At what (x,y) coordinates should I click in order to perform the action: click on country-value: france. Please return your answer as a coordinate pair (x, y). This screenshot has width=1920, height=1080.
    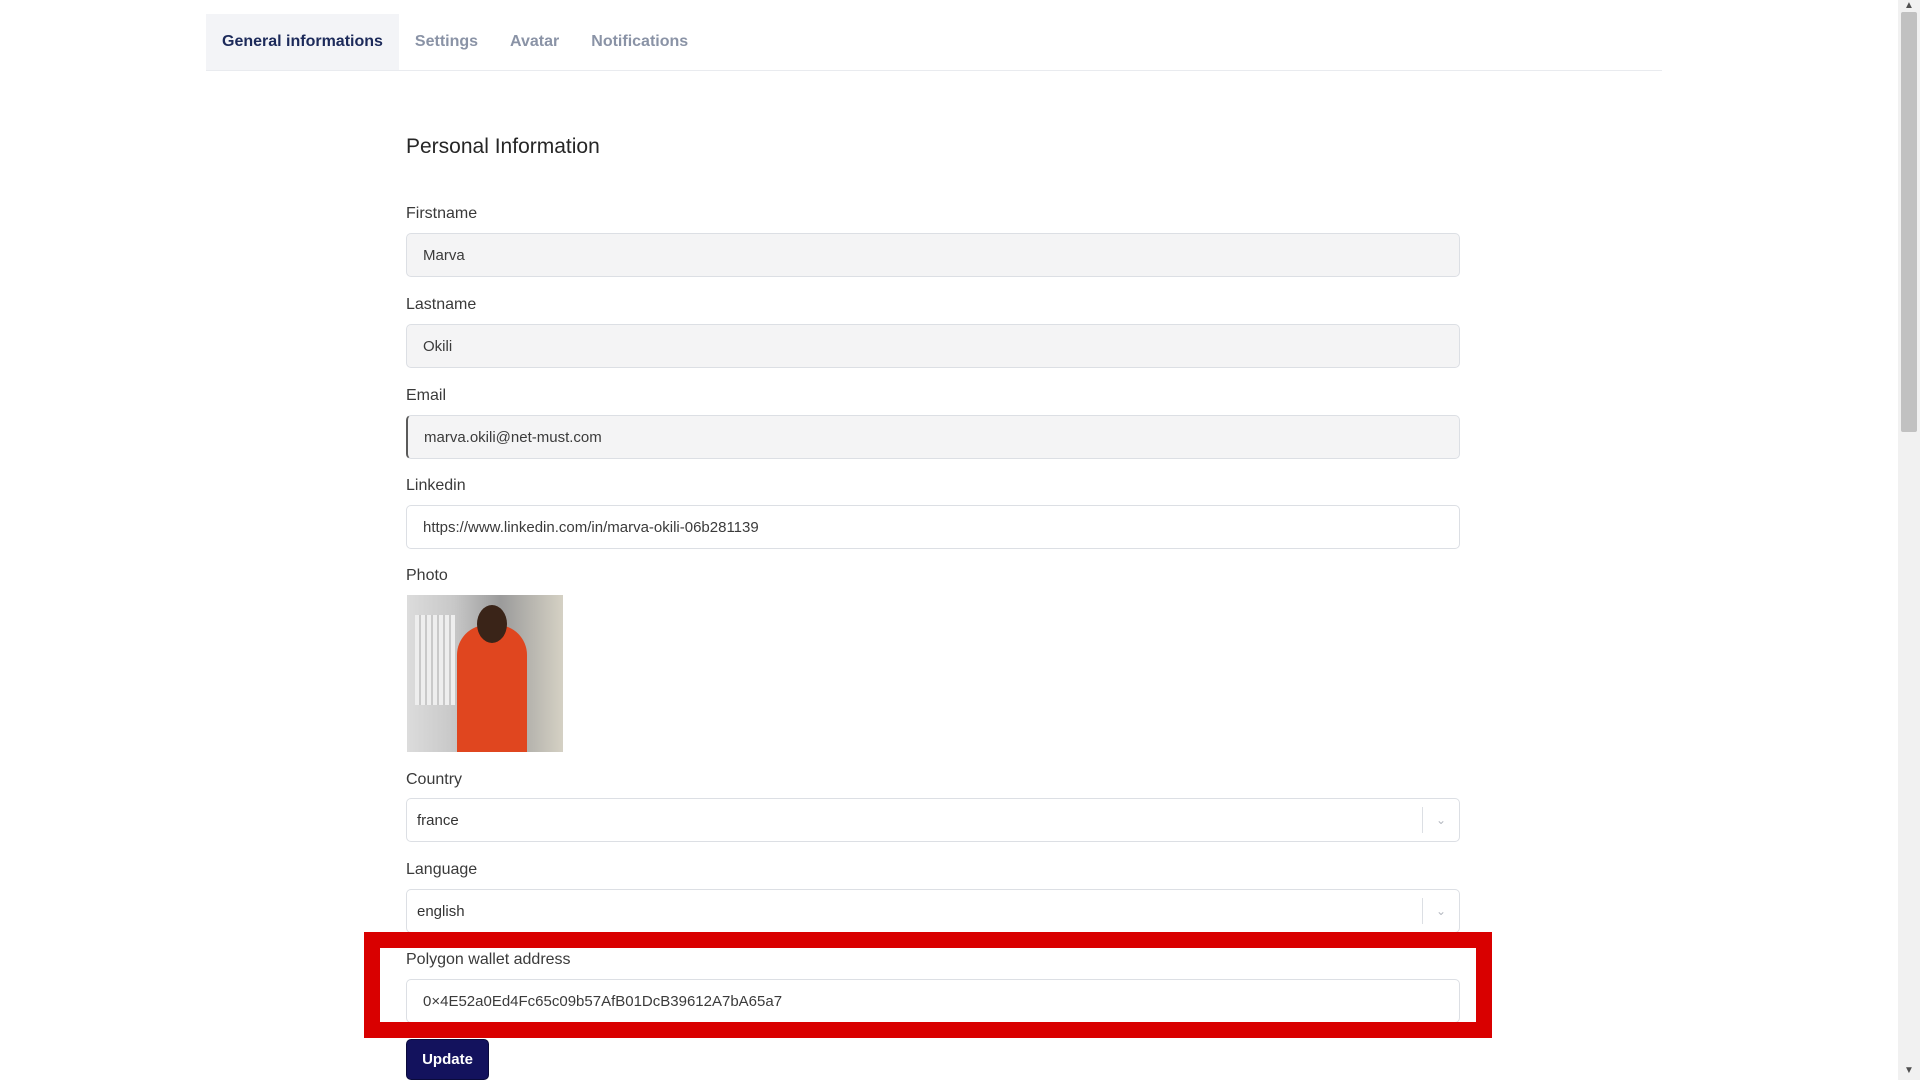
    Looking at the image, I should click on (438, 820).